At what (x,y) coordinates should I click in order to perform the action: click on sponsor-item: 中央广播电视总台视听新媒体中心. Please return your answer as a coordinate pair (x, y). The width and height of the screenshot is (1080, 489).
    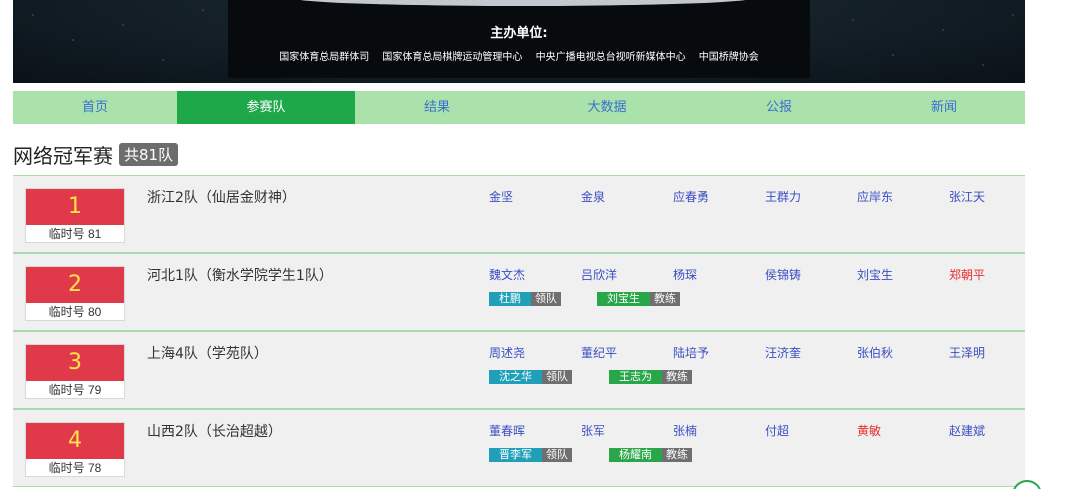
    Looking at the image, I should click on (610, 57).